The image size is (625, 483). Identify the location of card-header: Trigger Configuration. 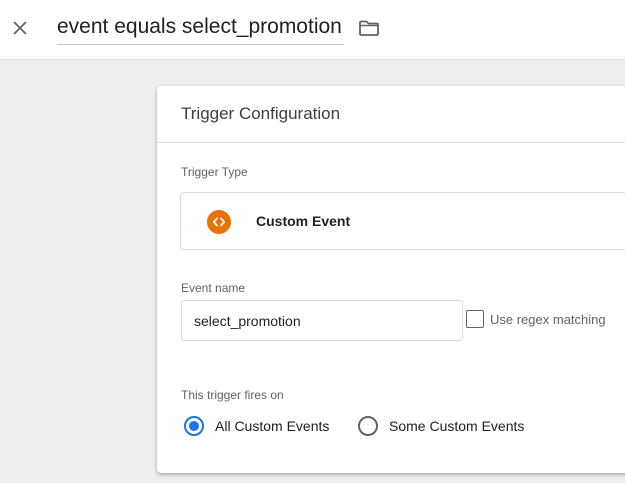
(391, 114).